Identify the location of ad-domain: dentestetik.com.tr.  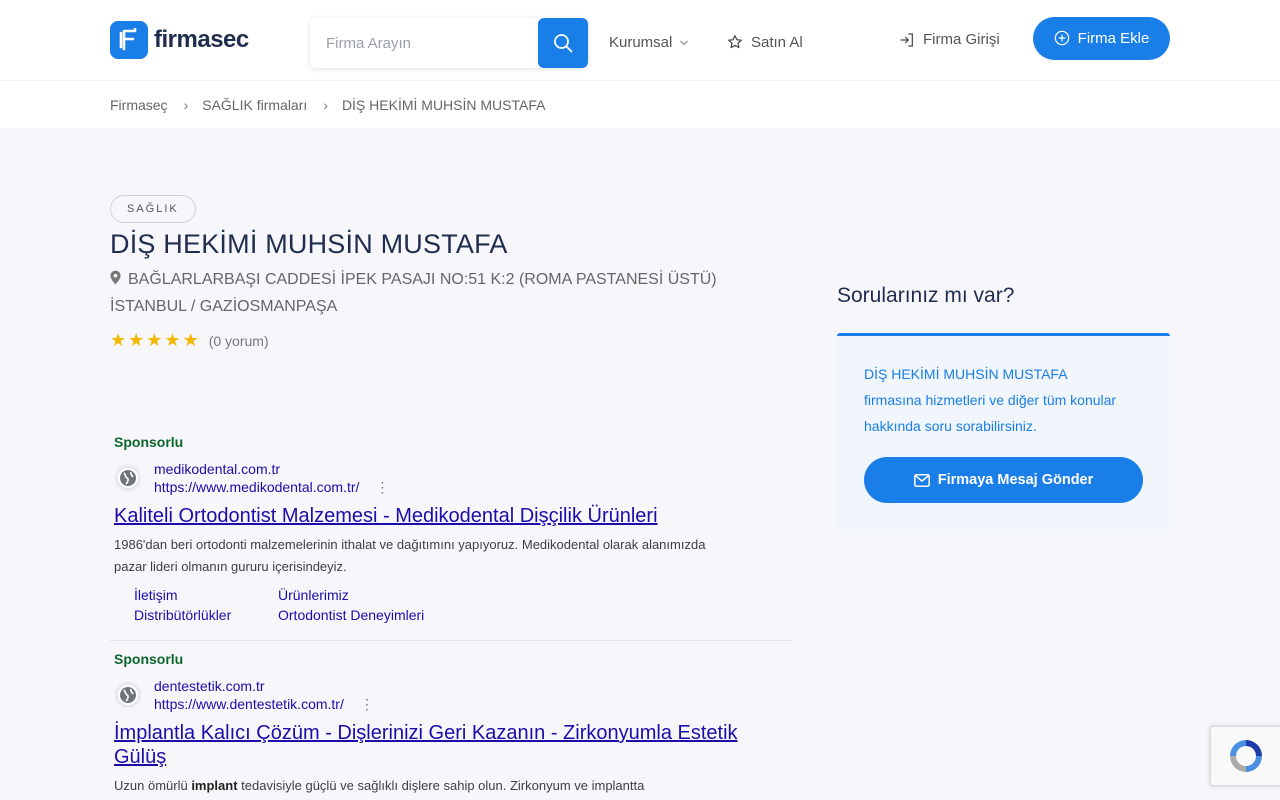
(209, 686).